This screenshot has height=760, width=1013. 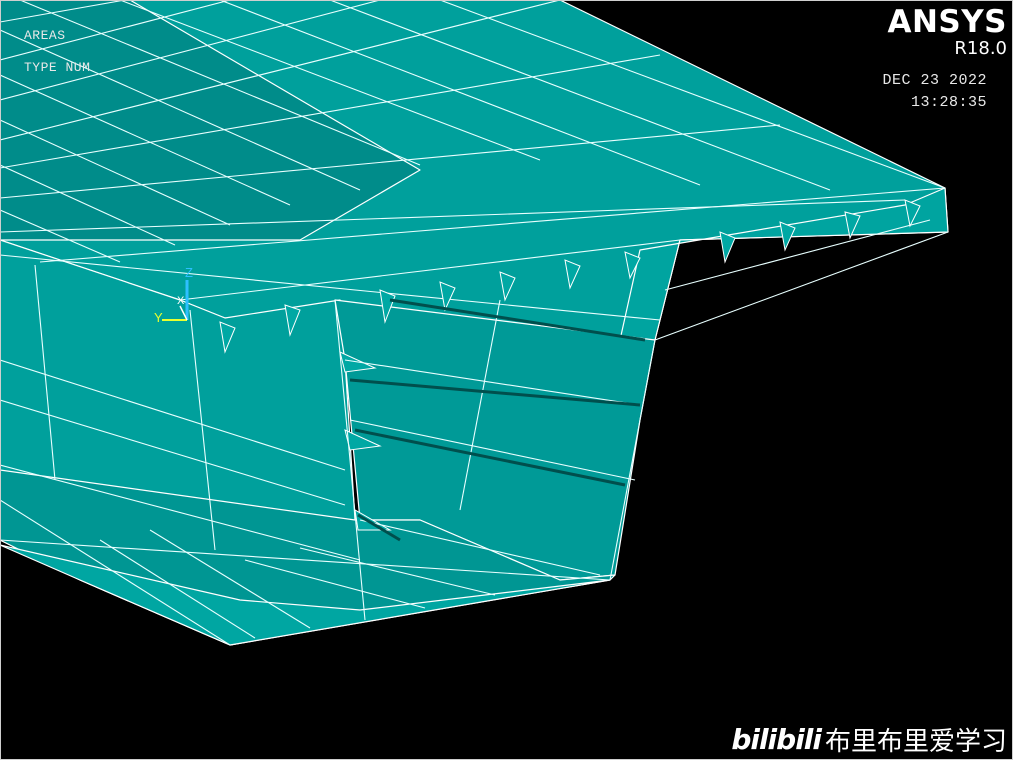 I want to click on triad-y-label: Y, so click(x=158, y=317).